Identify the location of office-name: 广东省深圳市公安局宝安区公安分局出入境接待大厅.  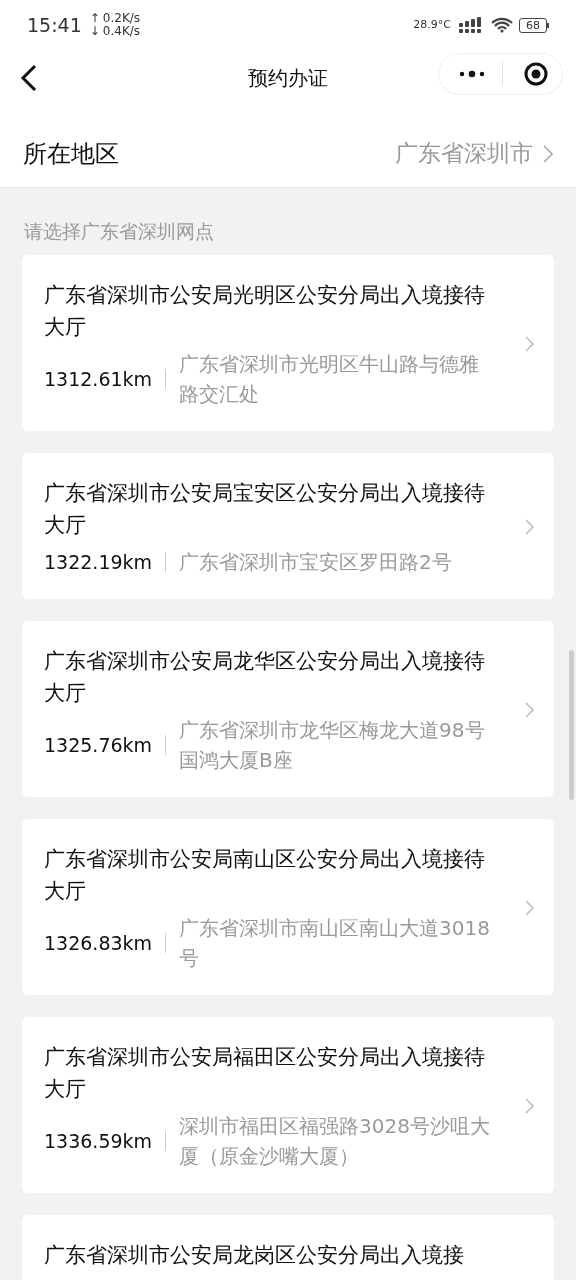
(265, 509).